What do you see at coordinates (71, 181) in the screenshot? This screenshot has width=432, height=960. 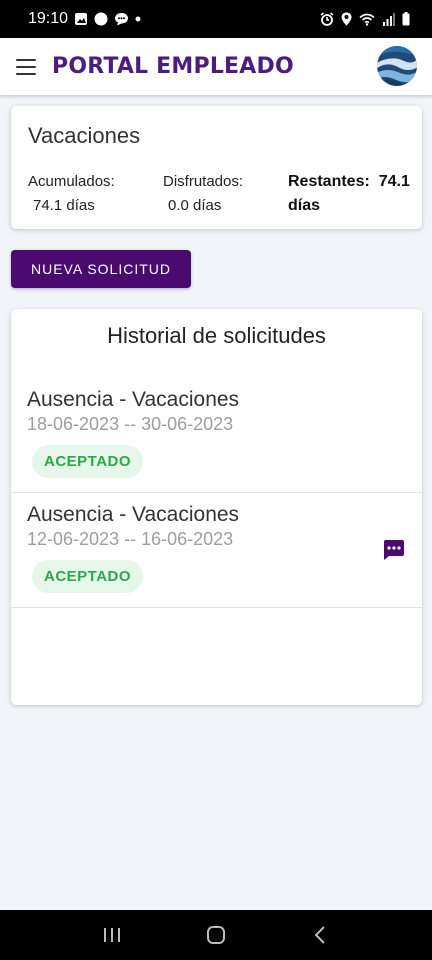 I see `accumulated-label: Acumulados:` at bounding box center [71, 181].